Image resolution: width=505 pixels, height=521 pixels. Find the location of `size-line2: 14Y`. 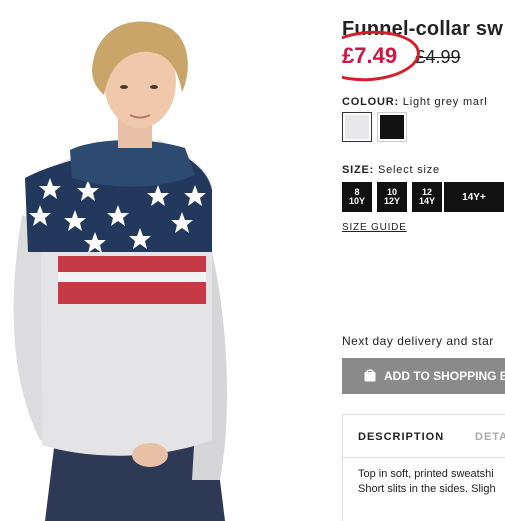

size-line2: 14Y is located at coordinates (426, 201).